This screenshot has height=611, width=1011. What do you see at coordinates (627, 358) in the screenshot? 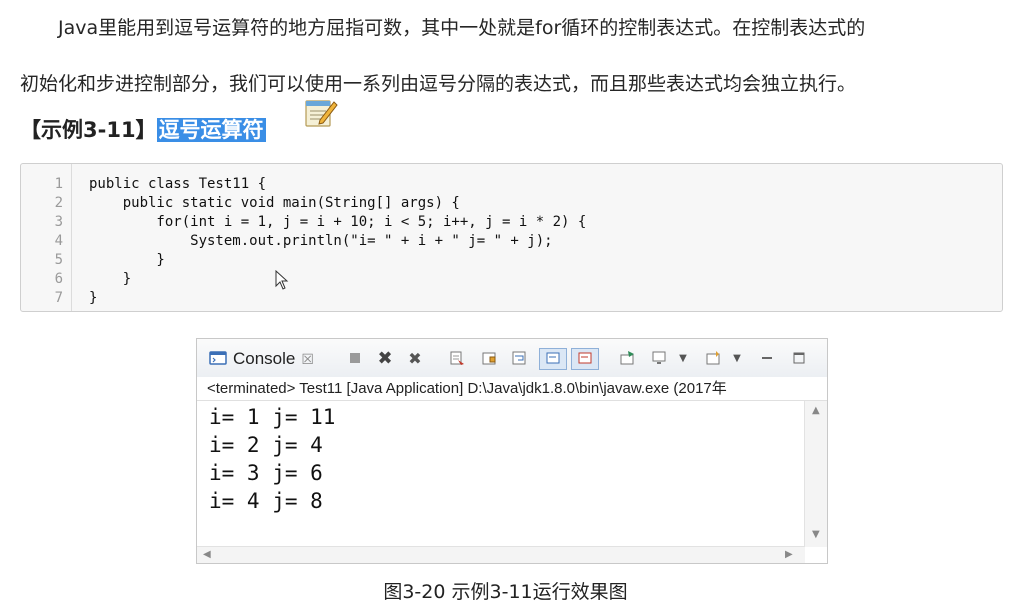
I see `pin-console-icon` at bounding box center [627, 358].